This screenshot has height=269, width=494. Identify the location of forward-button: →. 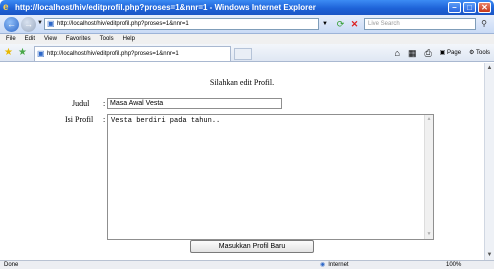
(28, 24).